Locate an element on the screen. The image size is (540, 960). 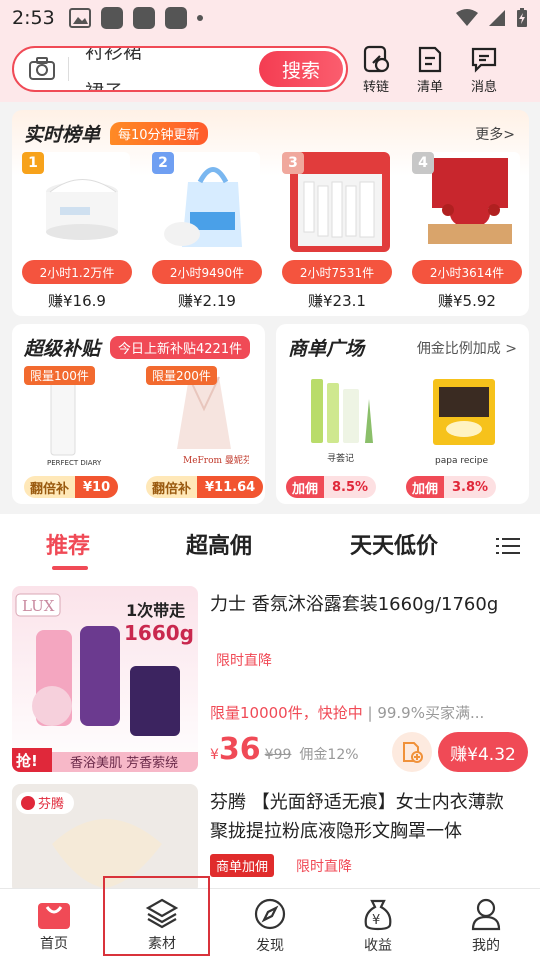
list-button: 清单 is located at coordinates (430, 69).